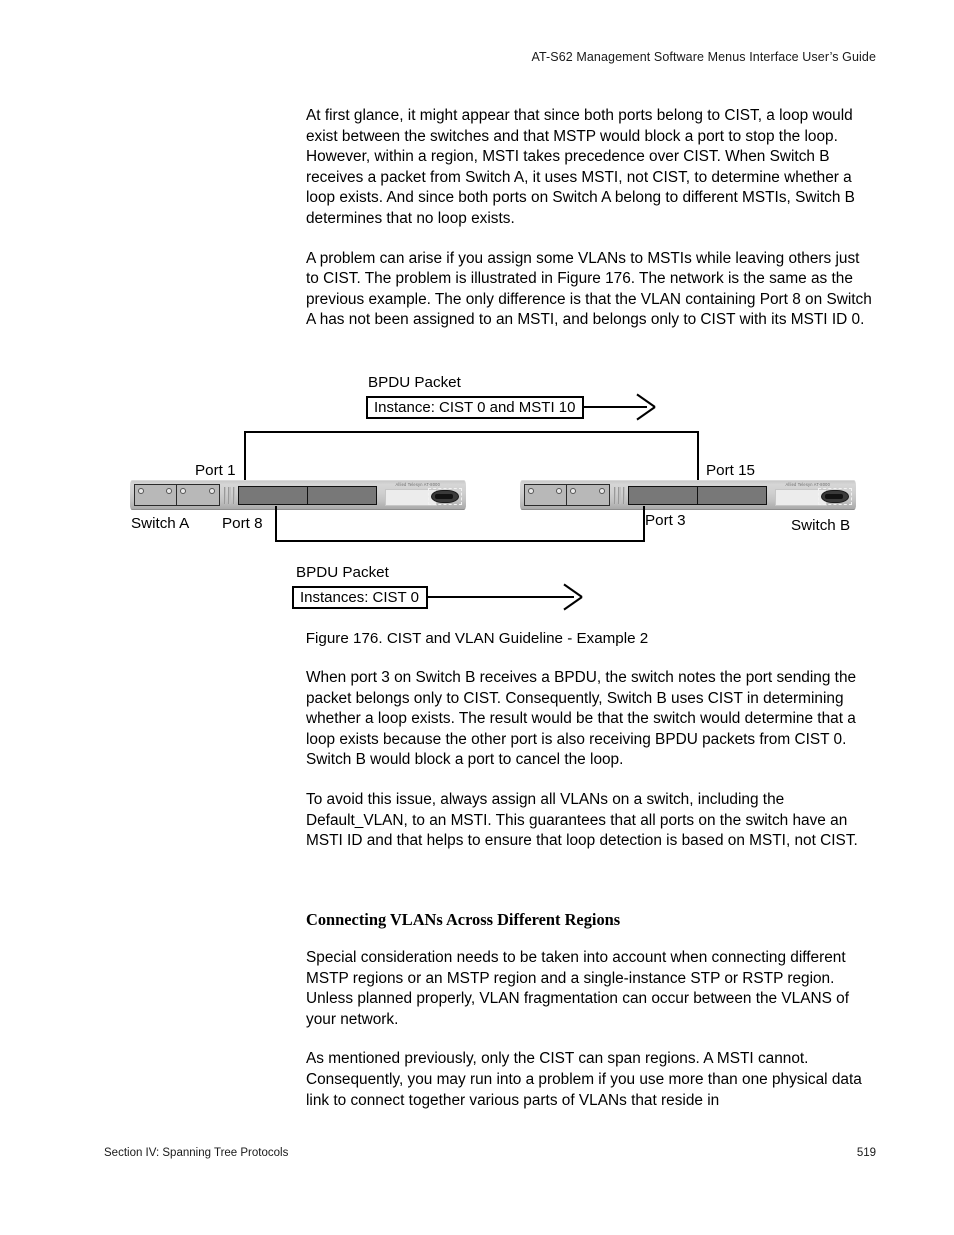  I want to click on link-port3-vertical, so click(644, 523).